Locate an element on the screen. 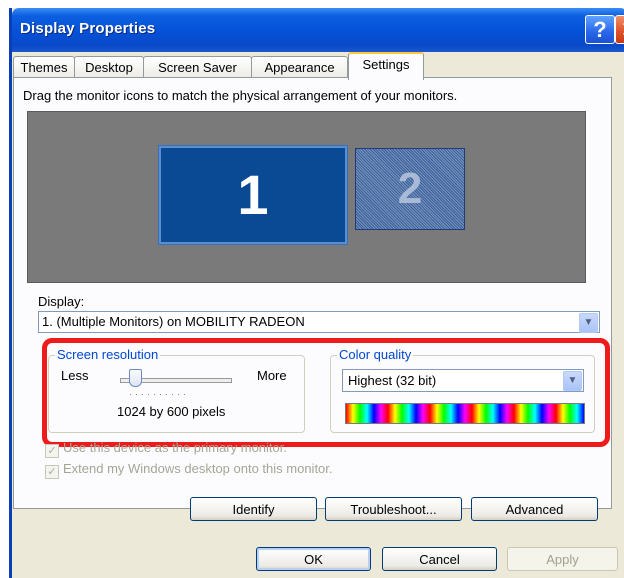 Image resolution: width=624 pixels, height=578 pixels. monitor-2-icon: 2 is located at coordinates (410, 189).